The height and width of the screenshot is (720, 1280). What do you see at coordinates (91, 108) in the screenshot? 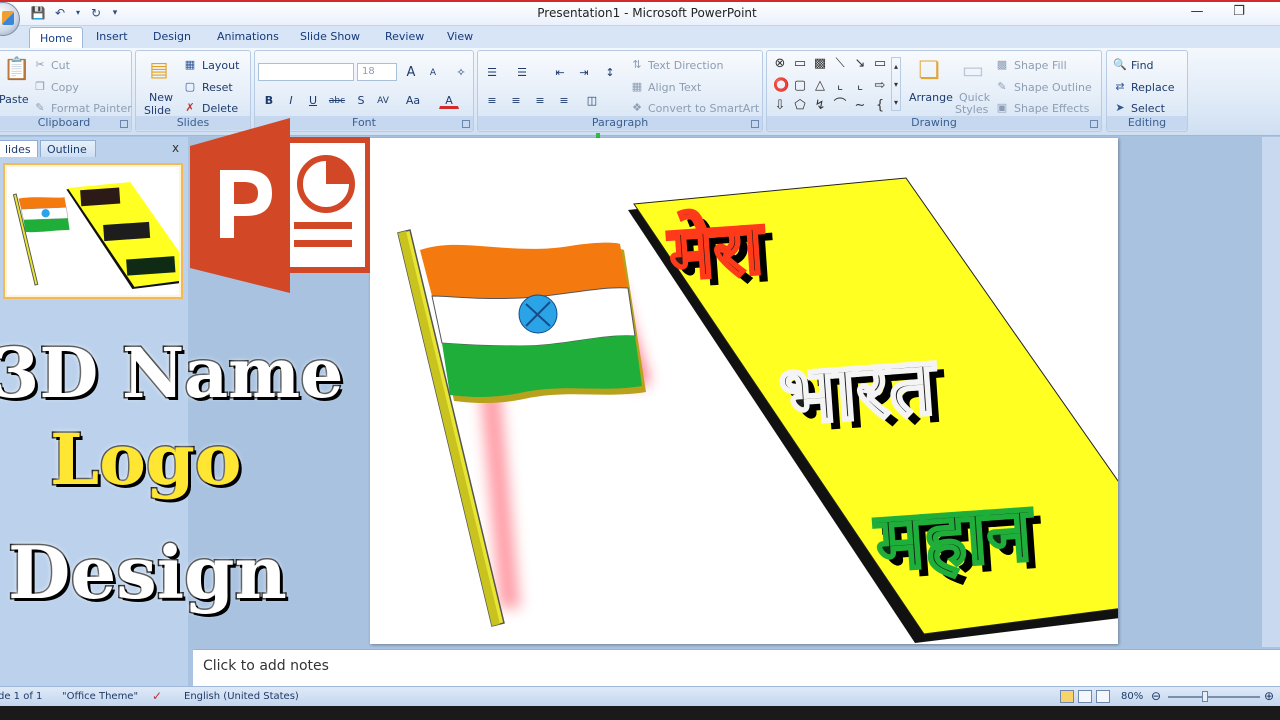
I see `format-painter-button: Format Painter` at bounding box center [91, 108].